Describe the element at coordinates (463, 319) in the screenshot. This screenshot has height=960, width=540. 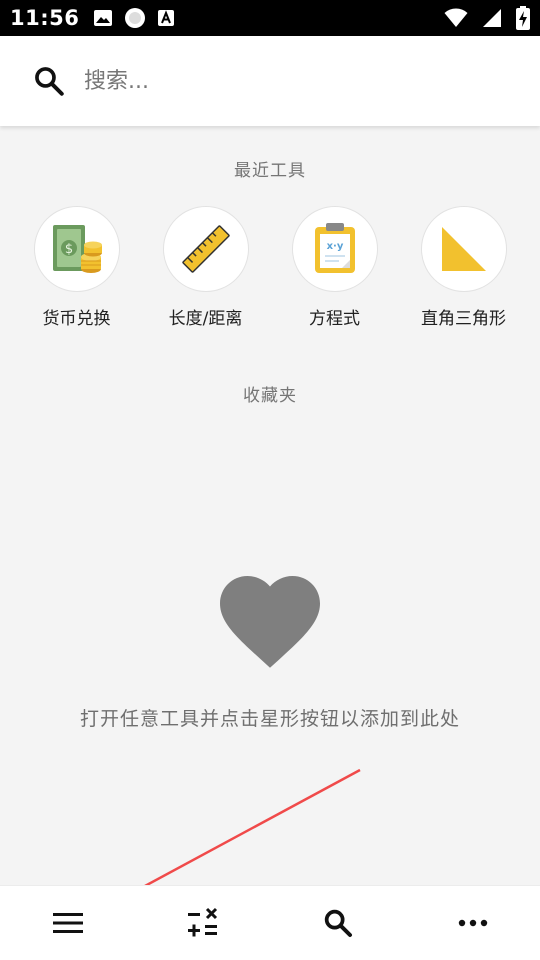
I see `tool-label: 直角三角形` at that location.